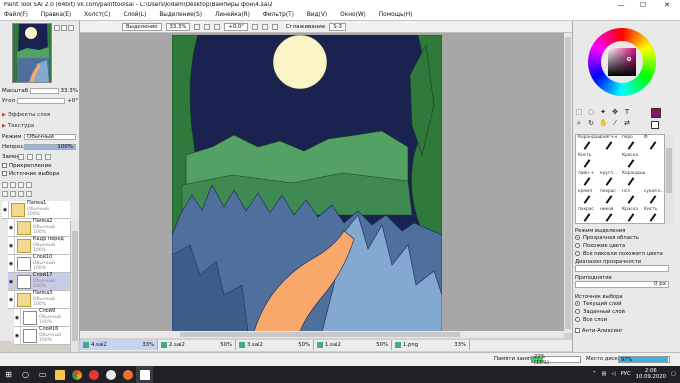 The width and height of the screenshot is (680, 383). I want to click on rotate-left-icon, so click(254, 26).